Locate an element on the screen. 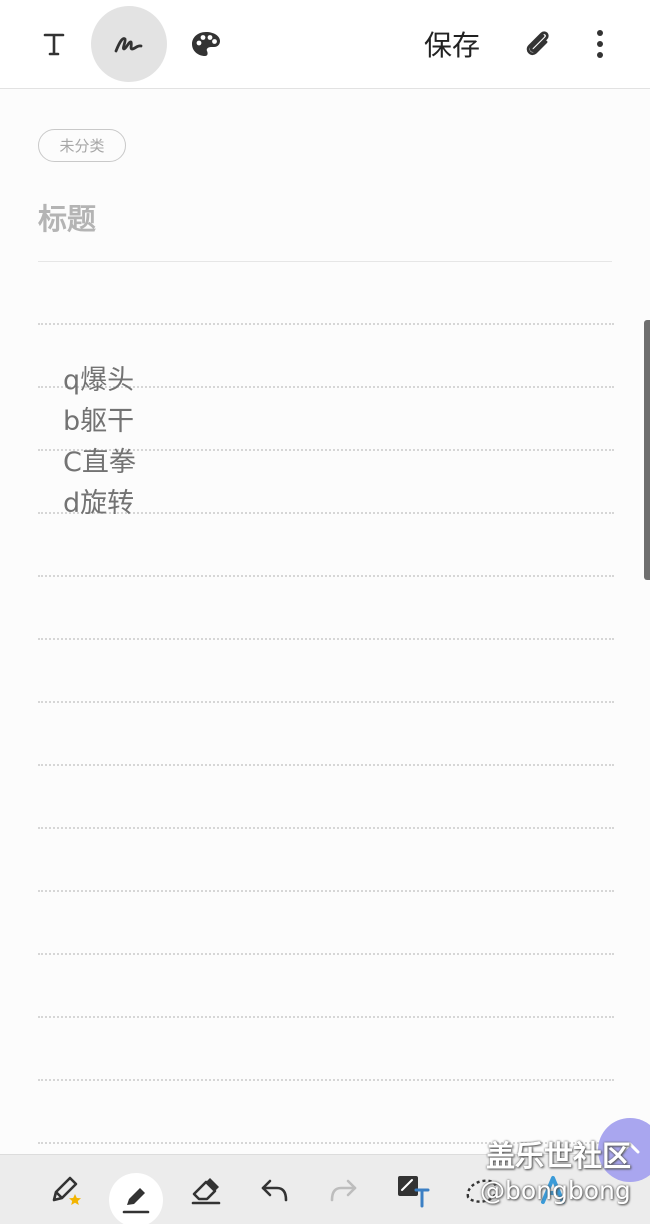 The image size is (650, 1224). favorite-pen-button is located at coordinates (66, 1189).